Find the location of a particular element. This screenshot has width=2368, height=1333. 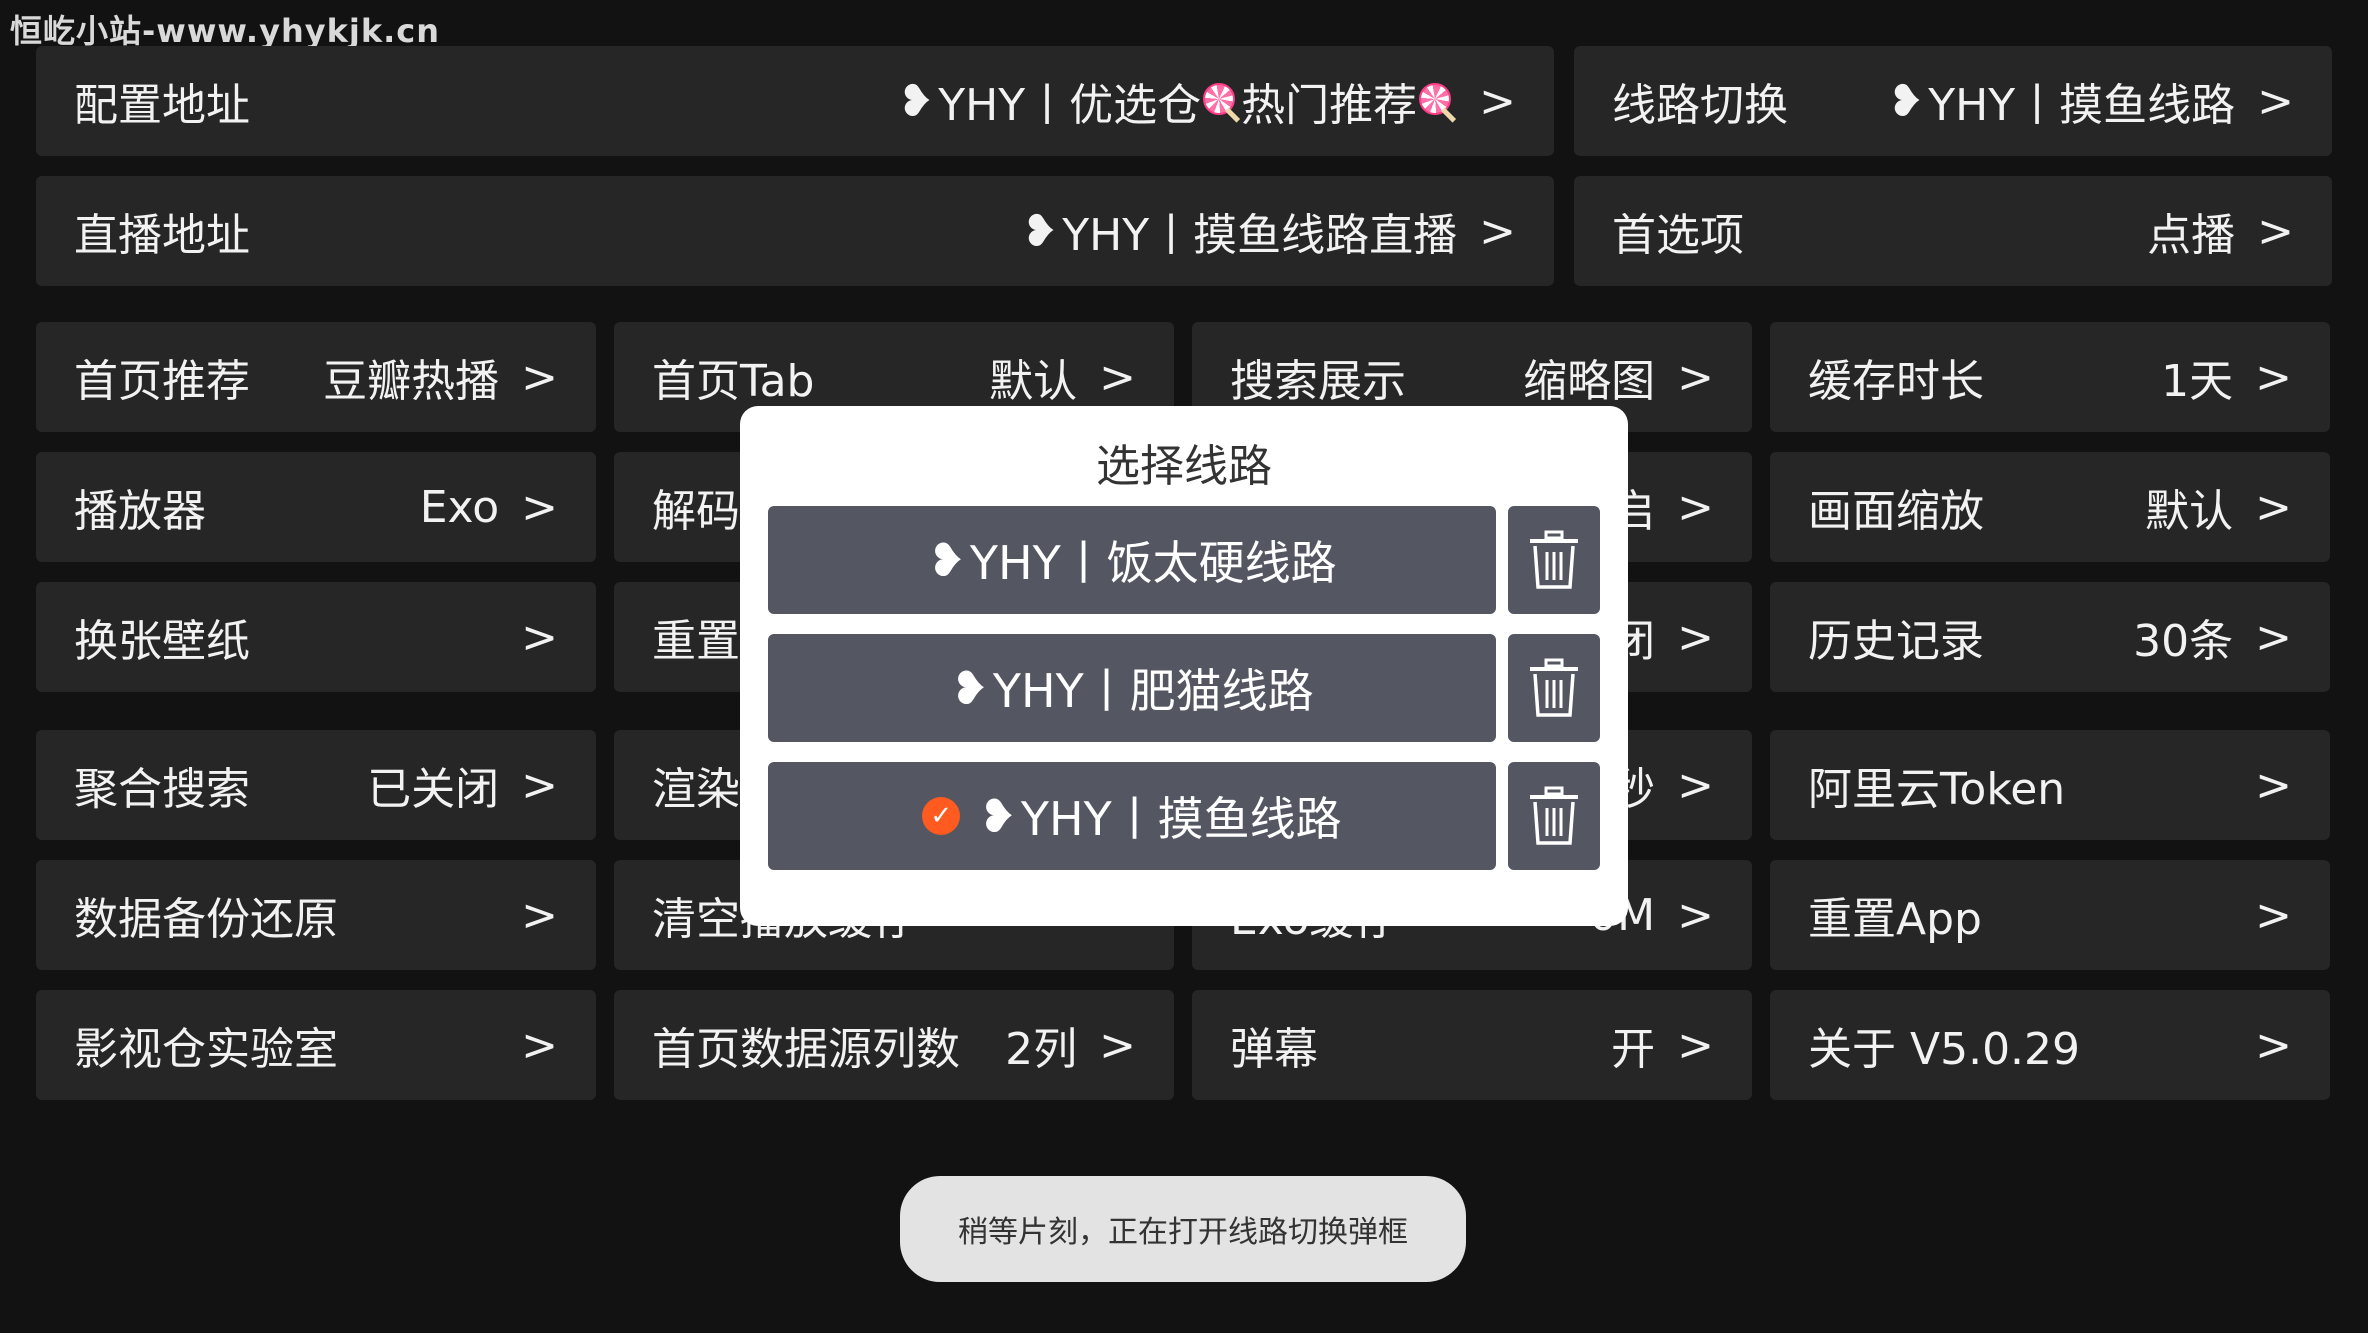

settings-item-label: 首页推荐 is located at coordinates (162, 381).